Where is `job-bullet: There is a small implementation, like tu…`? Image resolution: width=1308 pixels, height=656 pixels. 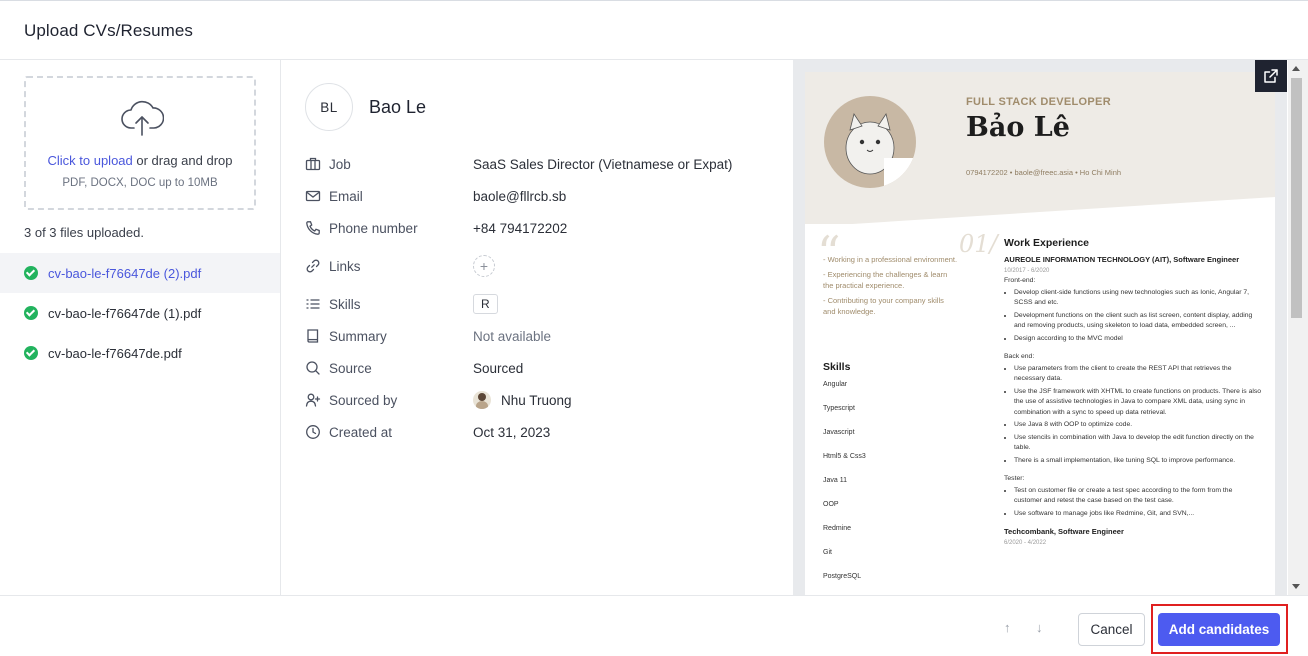
job-bullet: There is a small implementation, like tu… is located at coordinates (1138, 461).